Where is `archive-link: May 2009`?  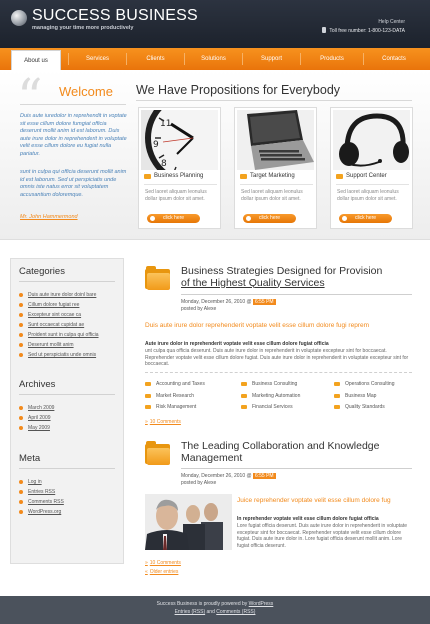
archive-link: May 2009 is located at coordinates (34, 428).